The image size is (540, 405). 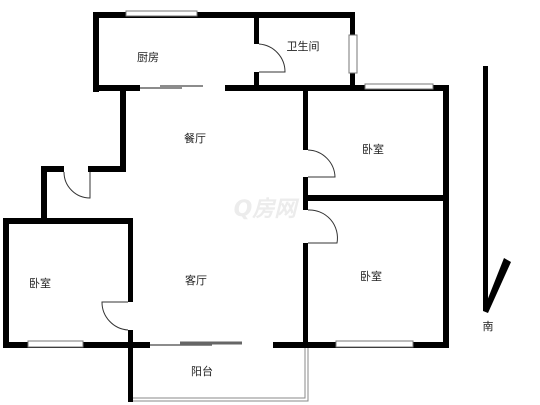 What do you see at coordinates (488, 326) in the screenshot?
I see `compass-label-south: 南` at bounding box center [488, 326].